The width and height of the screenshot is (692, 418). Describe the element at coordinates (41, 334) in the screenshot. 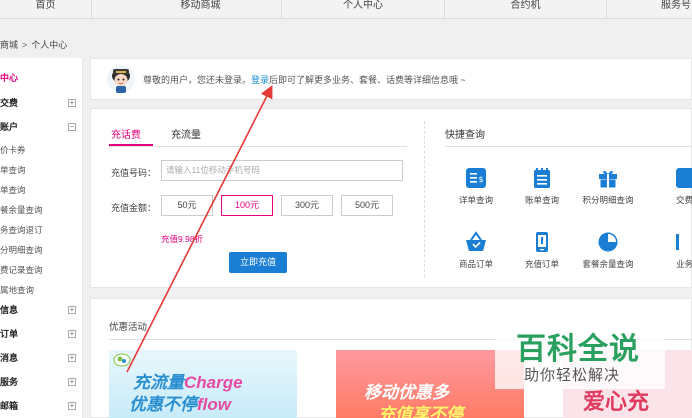

I see `sidebar-item-orders: 订单 +` at that location.